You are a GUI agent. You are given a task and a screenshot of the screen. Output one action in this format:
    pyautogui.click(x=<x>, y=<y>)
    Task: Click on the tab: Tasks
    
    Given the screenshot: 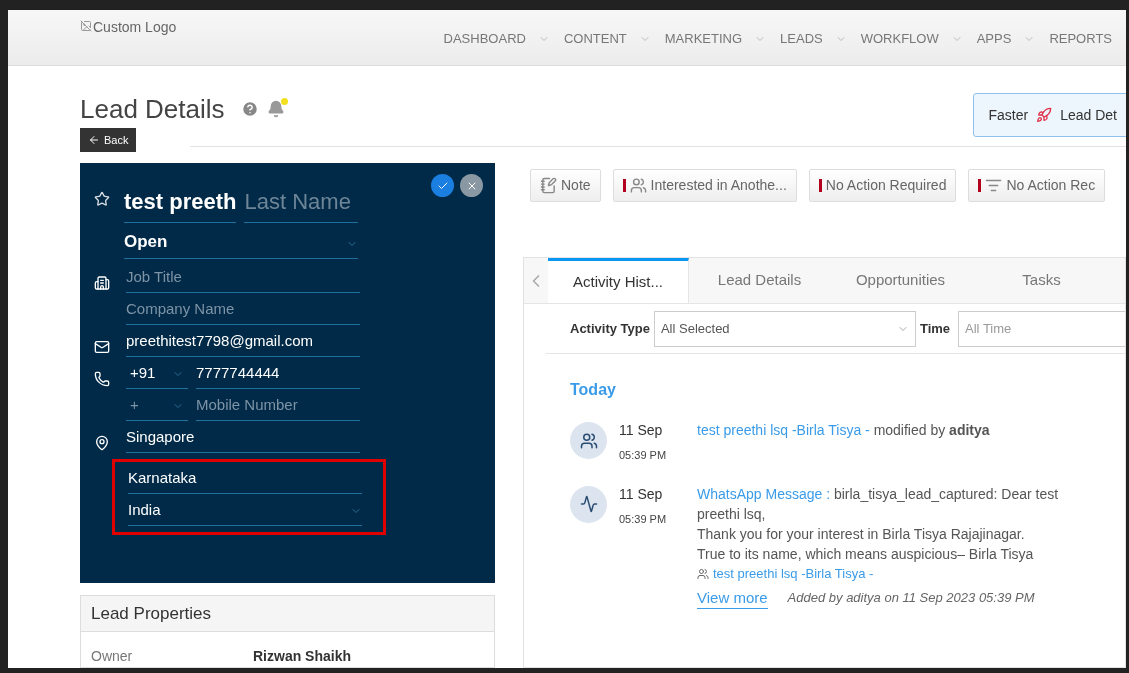 What is the action you would take?
    pyautogui.click(x=1041, y=280)
    